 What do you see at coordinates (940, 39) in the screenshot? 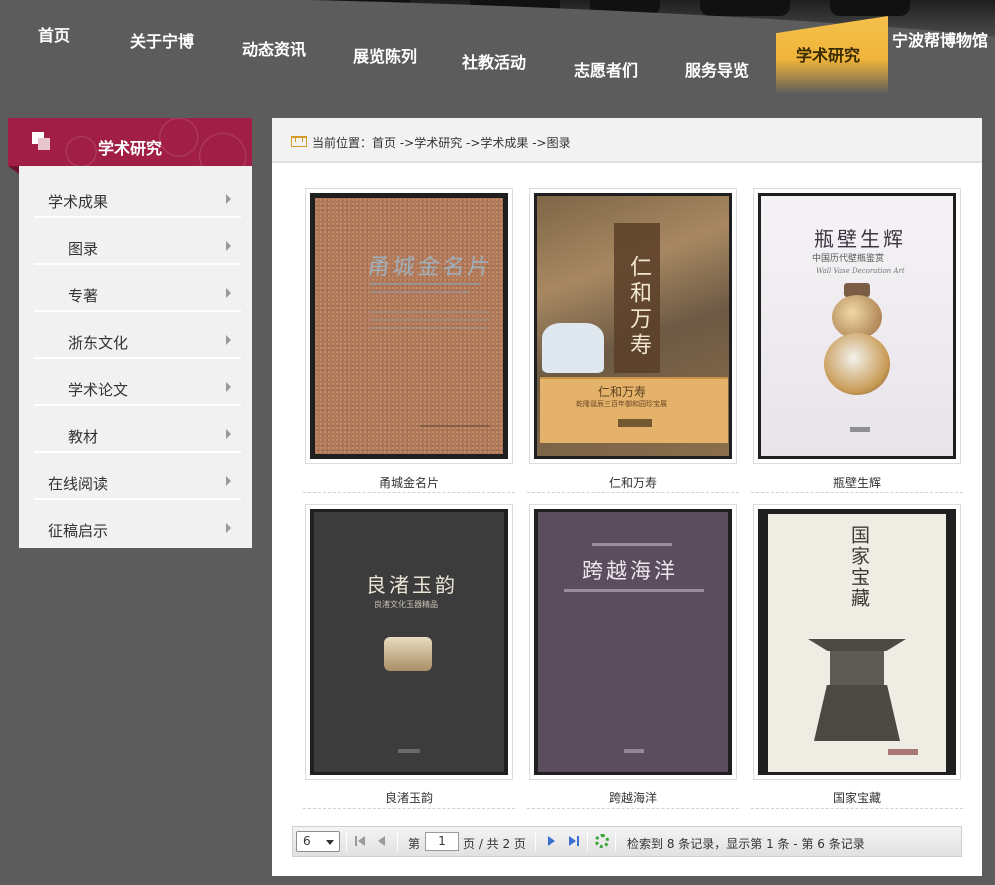
I see `nav-item-ningbo-bang-museum: 宁波帮博物馆` at bounding box center [940, 39].